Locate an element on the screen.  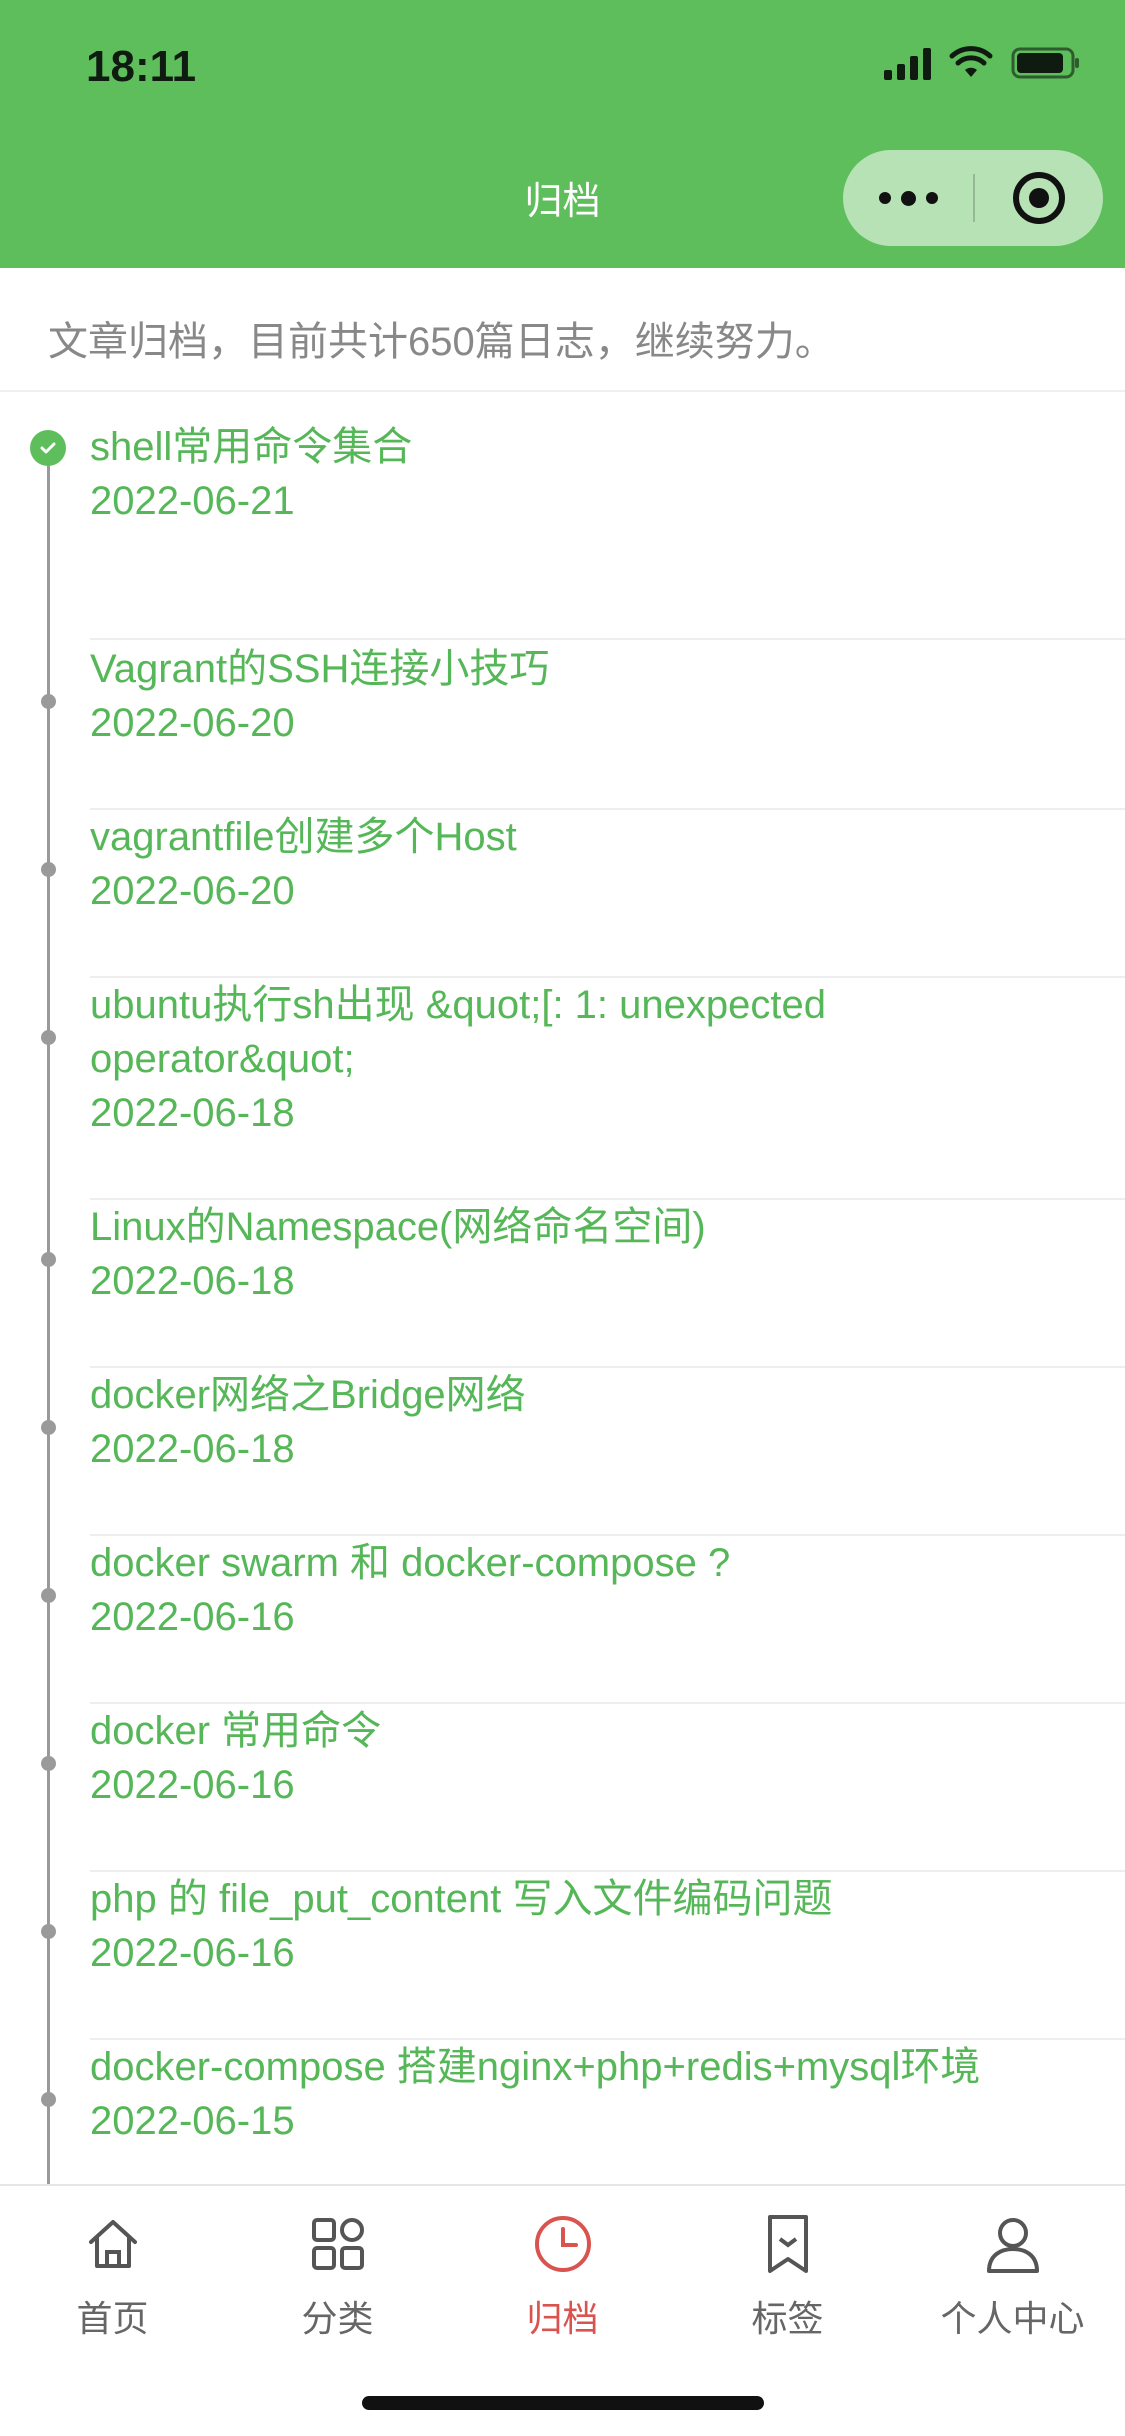
post-item: Linux的Namespace(网络命名空间) 2022-06-18 is located at coordinates (562, 1284).